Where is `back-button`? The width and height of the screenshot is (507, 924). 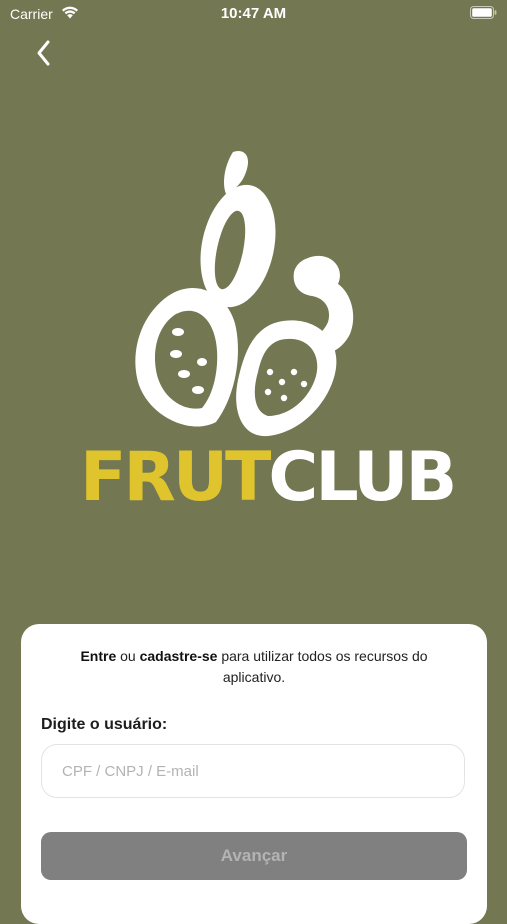
back-button is located at coordinates (44, 53).